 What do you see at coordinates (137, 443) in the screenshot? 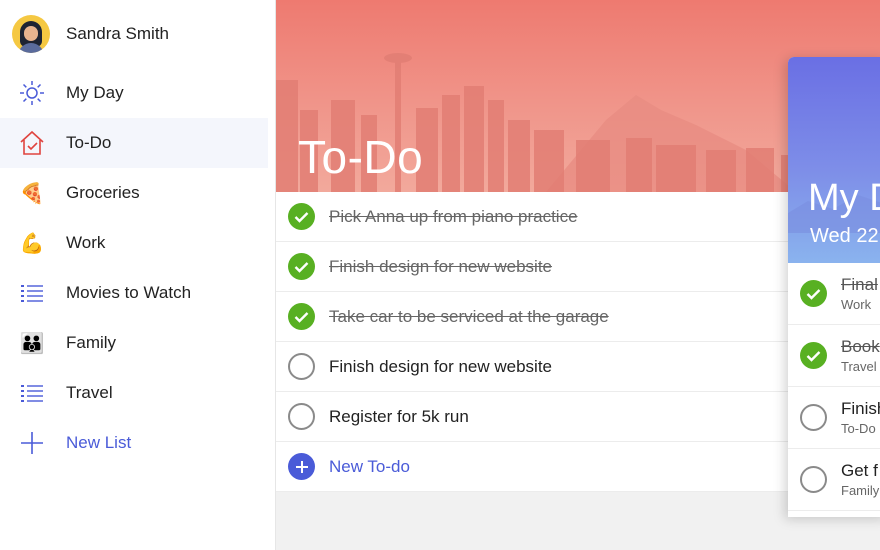
I see `new-list-button: New List` at bounding box center [137, 443].